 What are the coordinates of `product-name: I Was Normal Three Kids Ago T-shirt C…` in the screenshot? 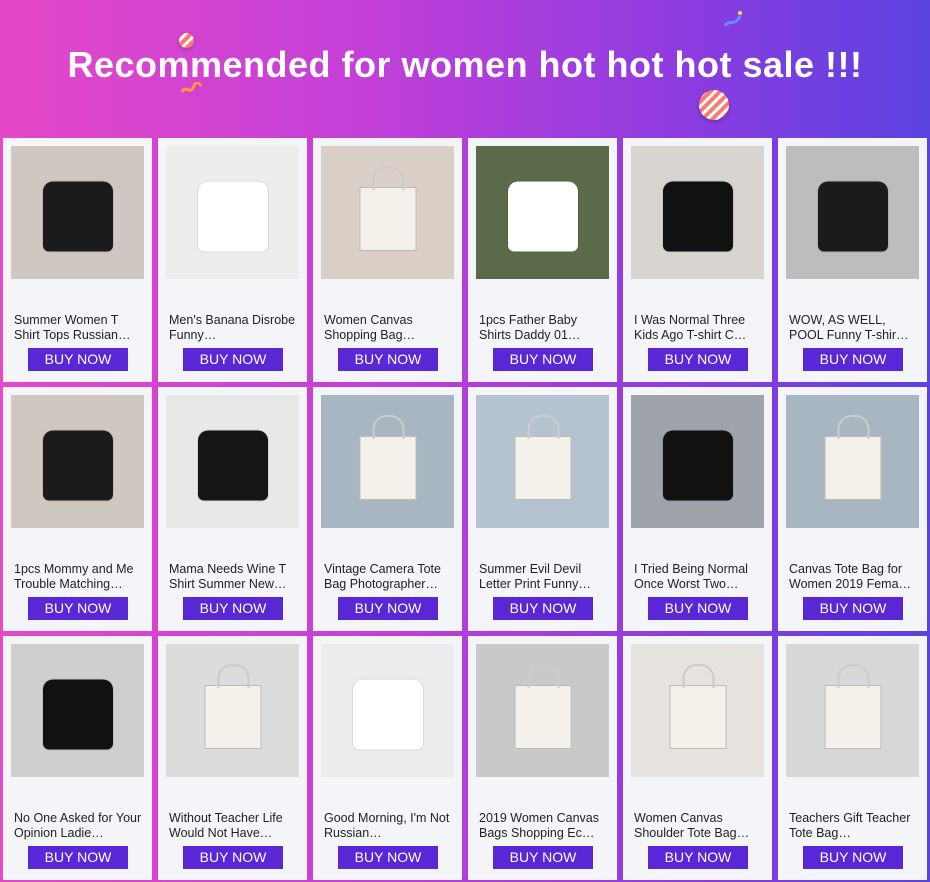 It's located at (698, 328).